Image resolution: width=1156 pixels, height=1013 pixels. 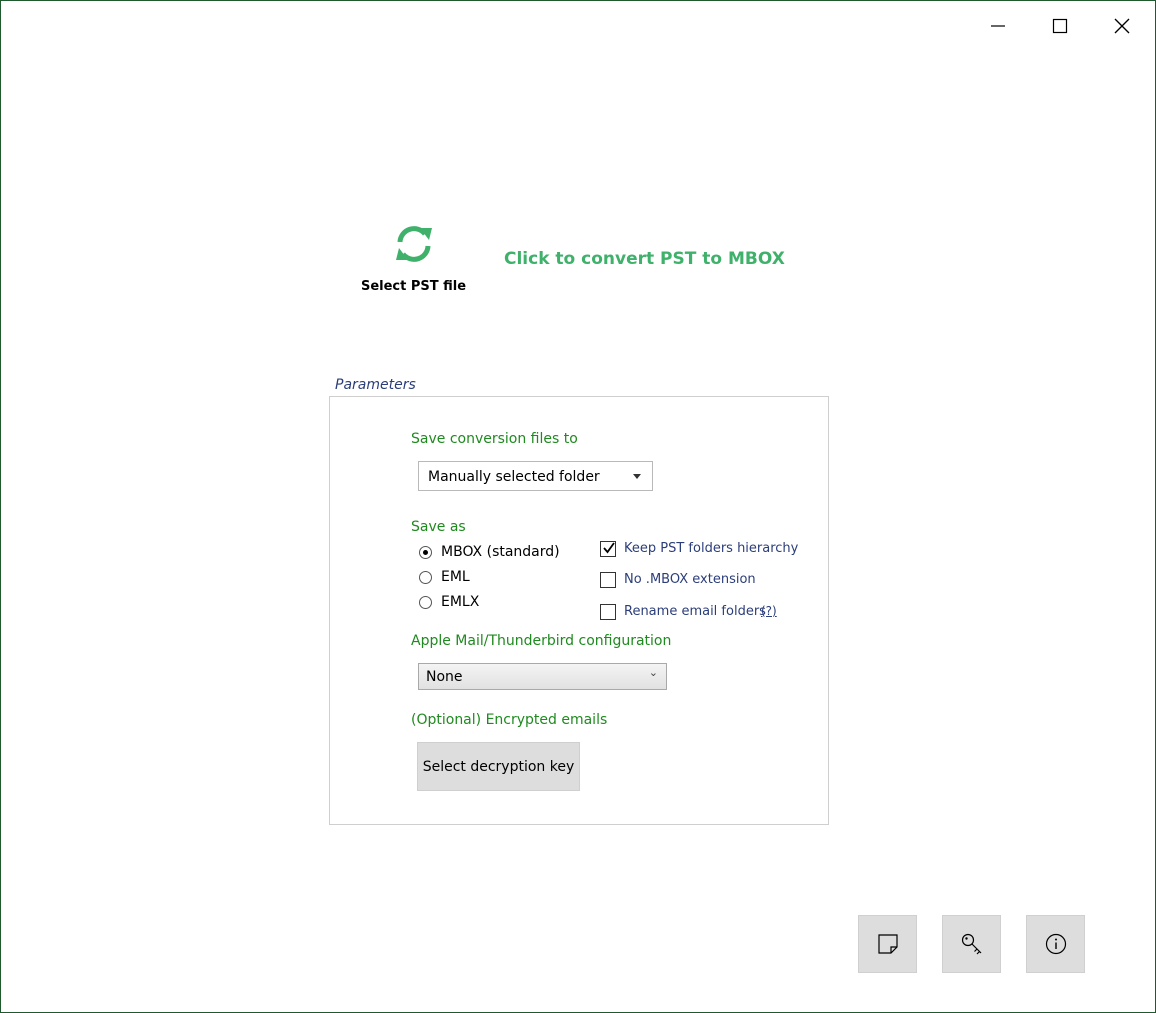 I want to click on close-button, so click(x=1122, y=26).